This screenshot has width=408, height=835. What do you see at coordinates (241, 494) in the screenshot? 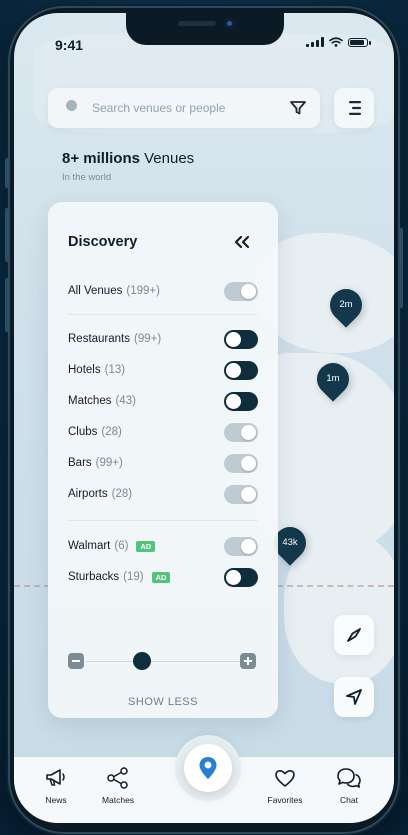
I see `airports-toggle` at bounding box center [241, 494].